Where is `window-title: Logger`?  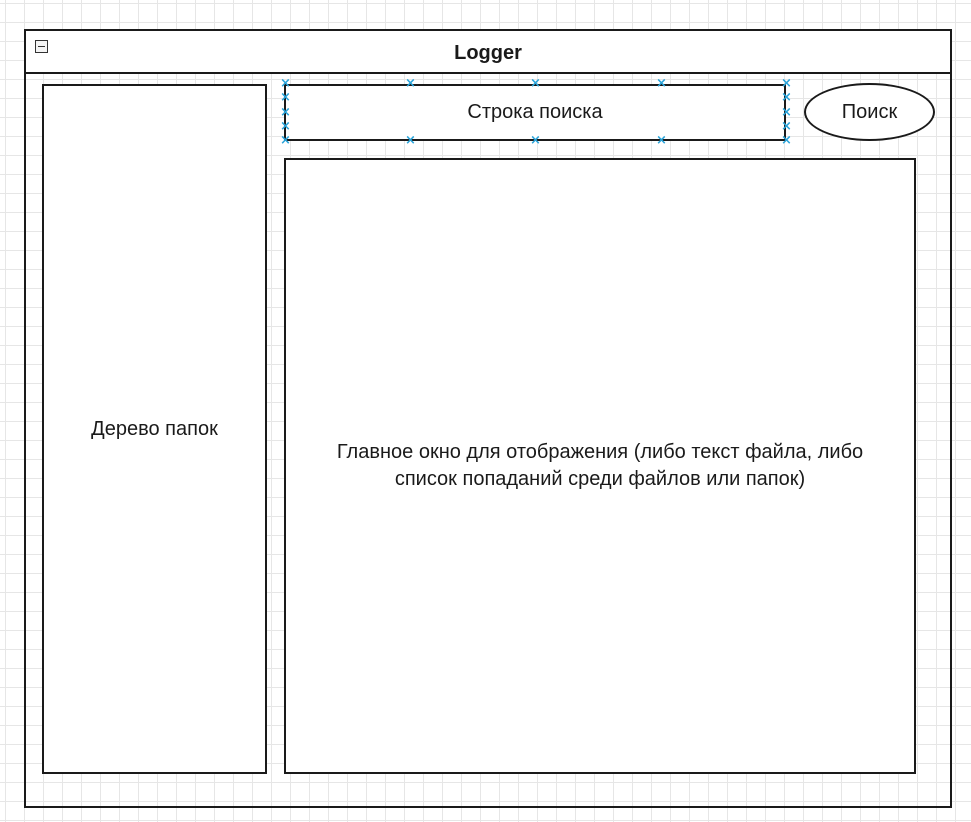
window-title: Logger is located at coordinates (488, 53).